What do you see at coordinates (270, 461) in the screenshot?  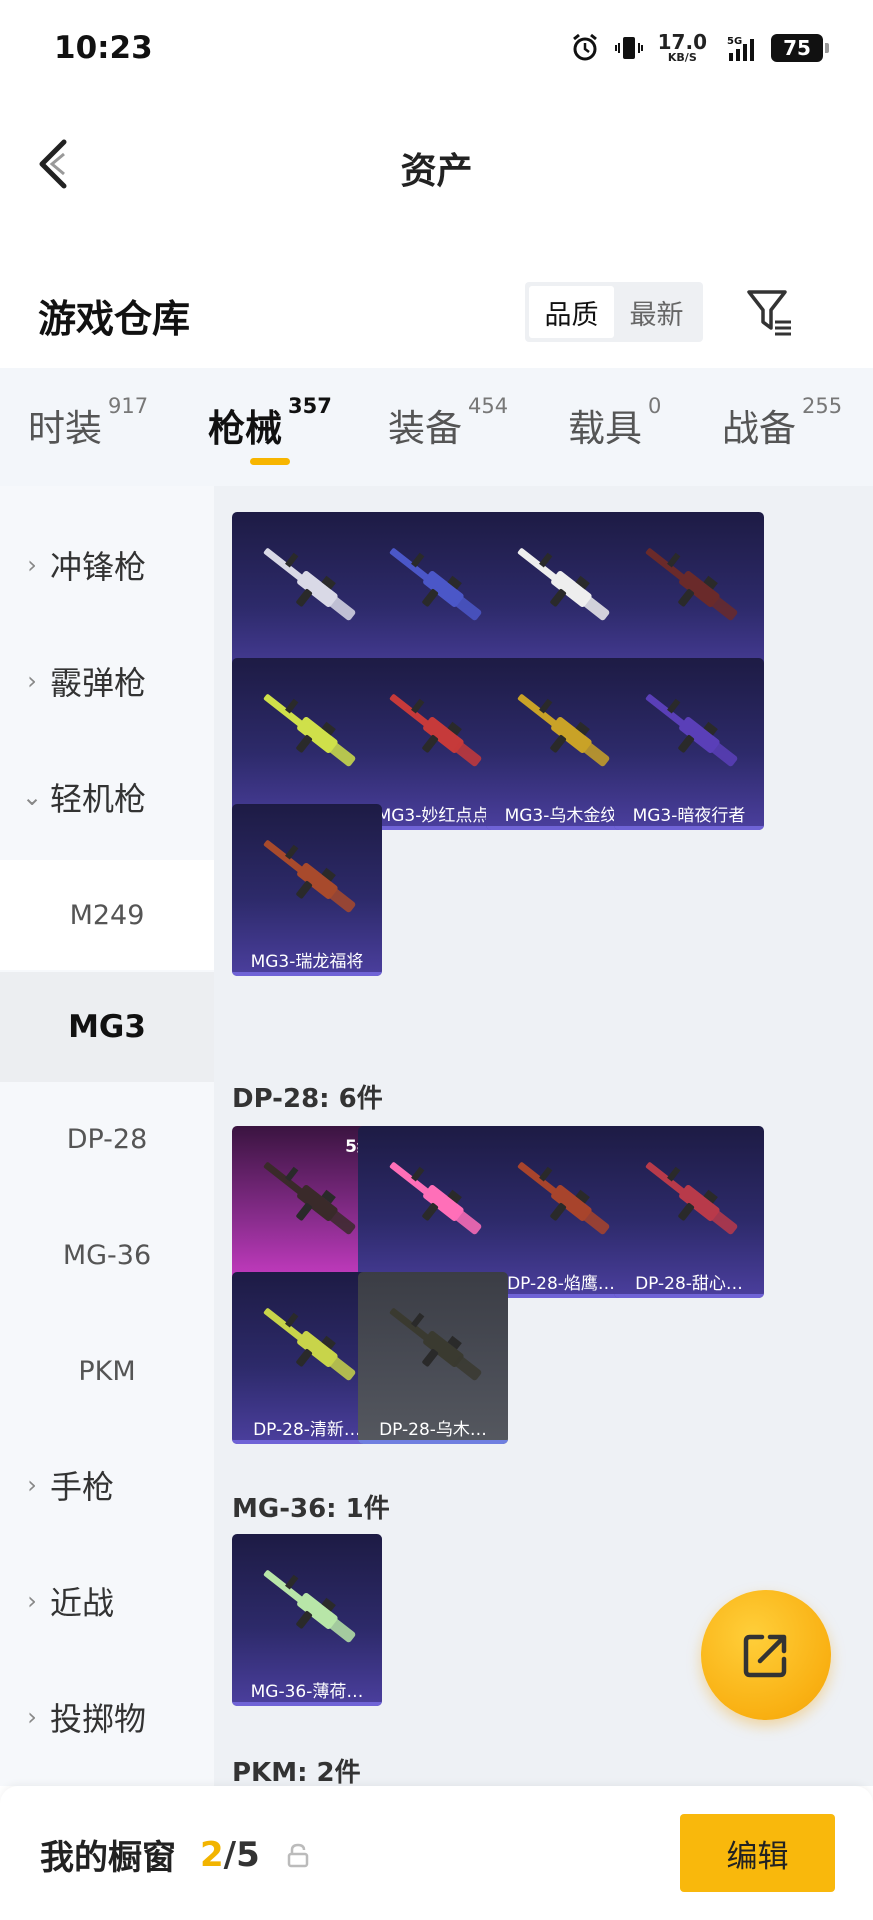 I see `active-tab-indicator` at bounding box center [270, 461].